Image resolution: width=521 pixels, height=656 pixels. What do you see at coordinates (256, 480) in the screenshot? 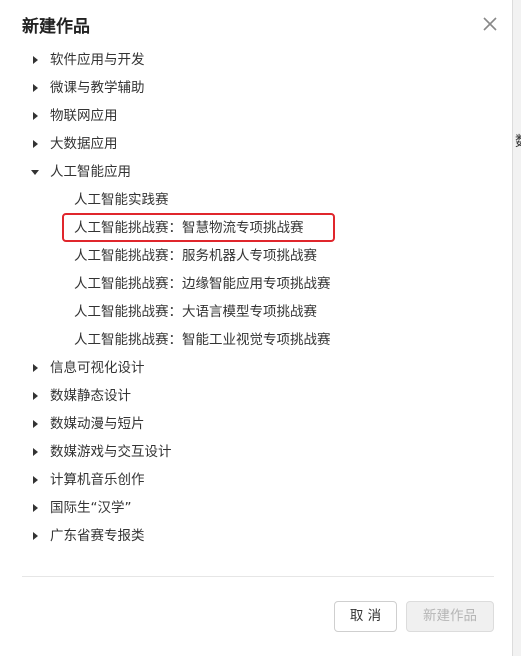
I see `tree-node-music: 计算机音乐创作` at bounding box center [256, 480].